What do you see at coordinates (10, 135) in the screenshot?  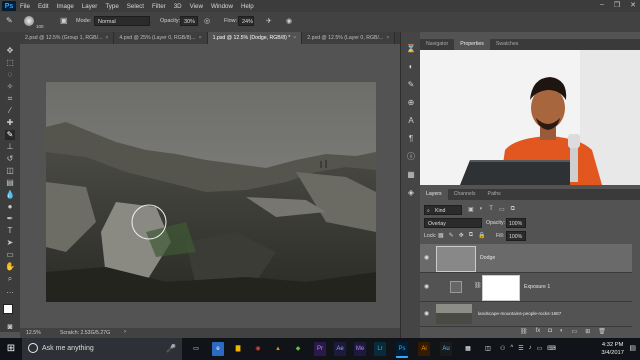 I see `brush-tool-icon: ✎` at bounding box center [10, 135].